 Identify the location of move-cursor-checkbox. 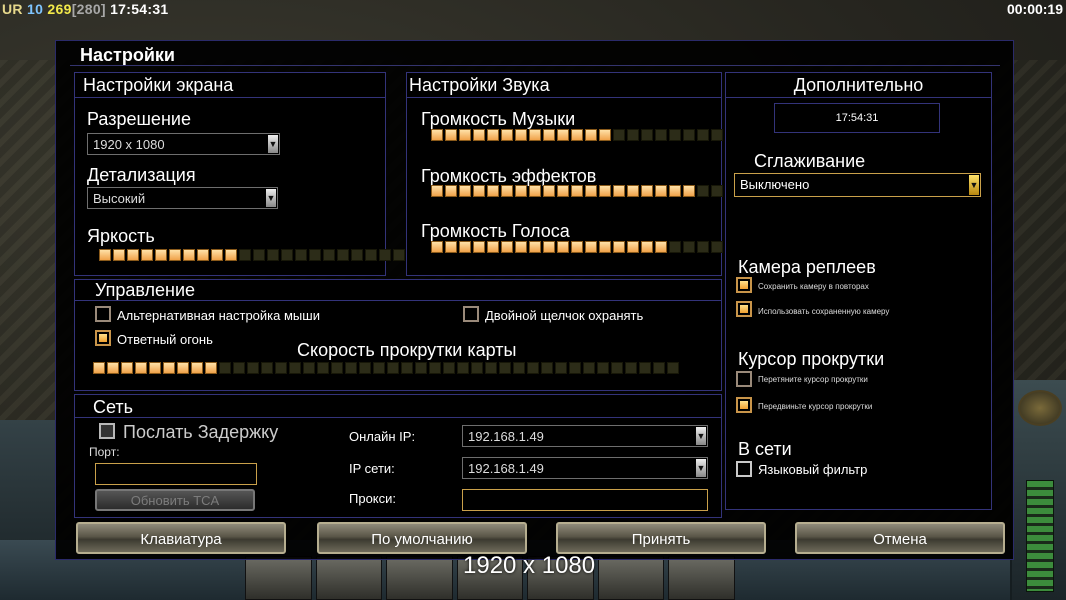
(744, 405).